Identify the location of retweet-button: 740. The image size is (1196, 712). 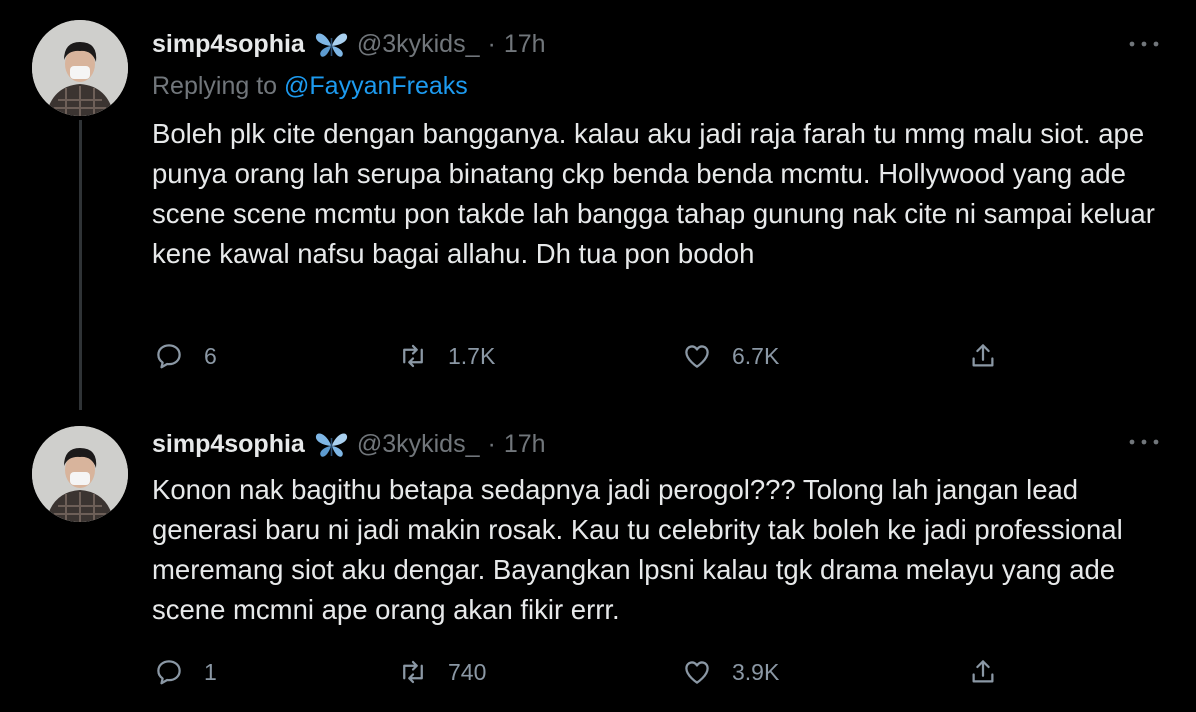
(442, 672).